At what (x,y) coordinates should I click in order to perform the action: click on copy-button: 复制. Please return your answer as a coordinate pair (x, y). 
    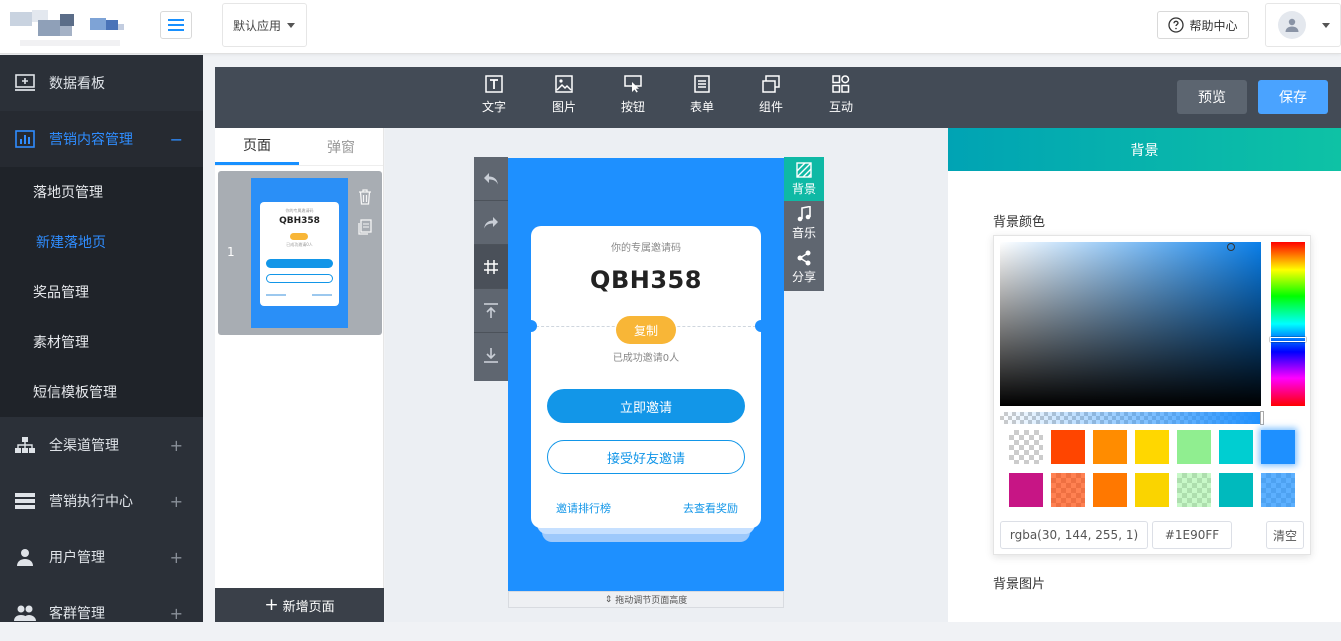
    Looking at the image, I should click on (646, 330).